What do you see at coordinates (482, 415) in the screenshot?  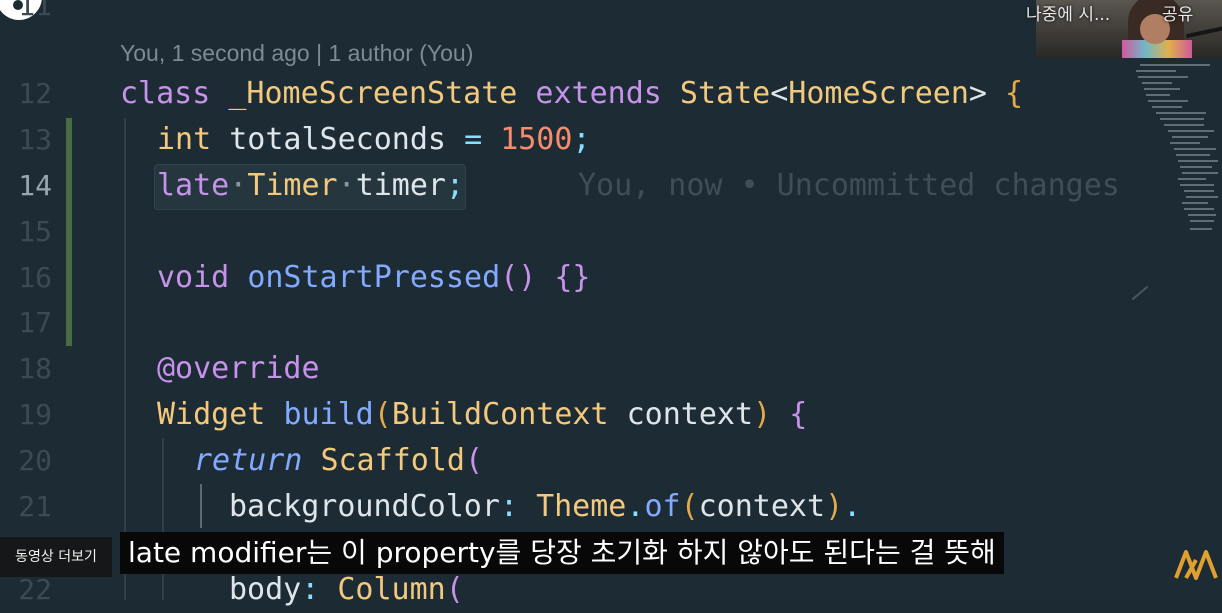 I see `code-line-19: Widget build(BuildContext context) {` at bounding box center [482, 415].